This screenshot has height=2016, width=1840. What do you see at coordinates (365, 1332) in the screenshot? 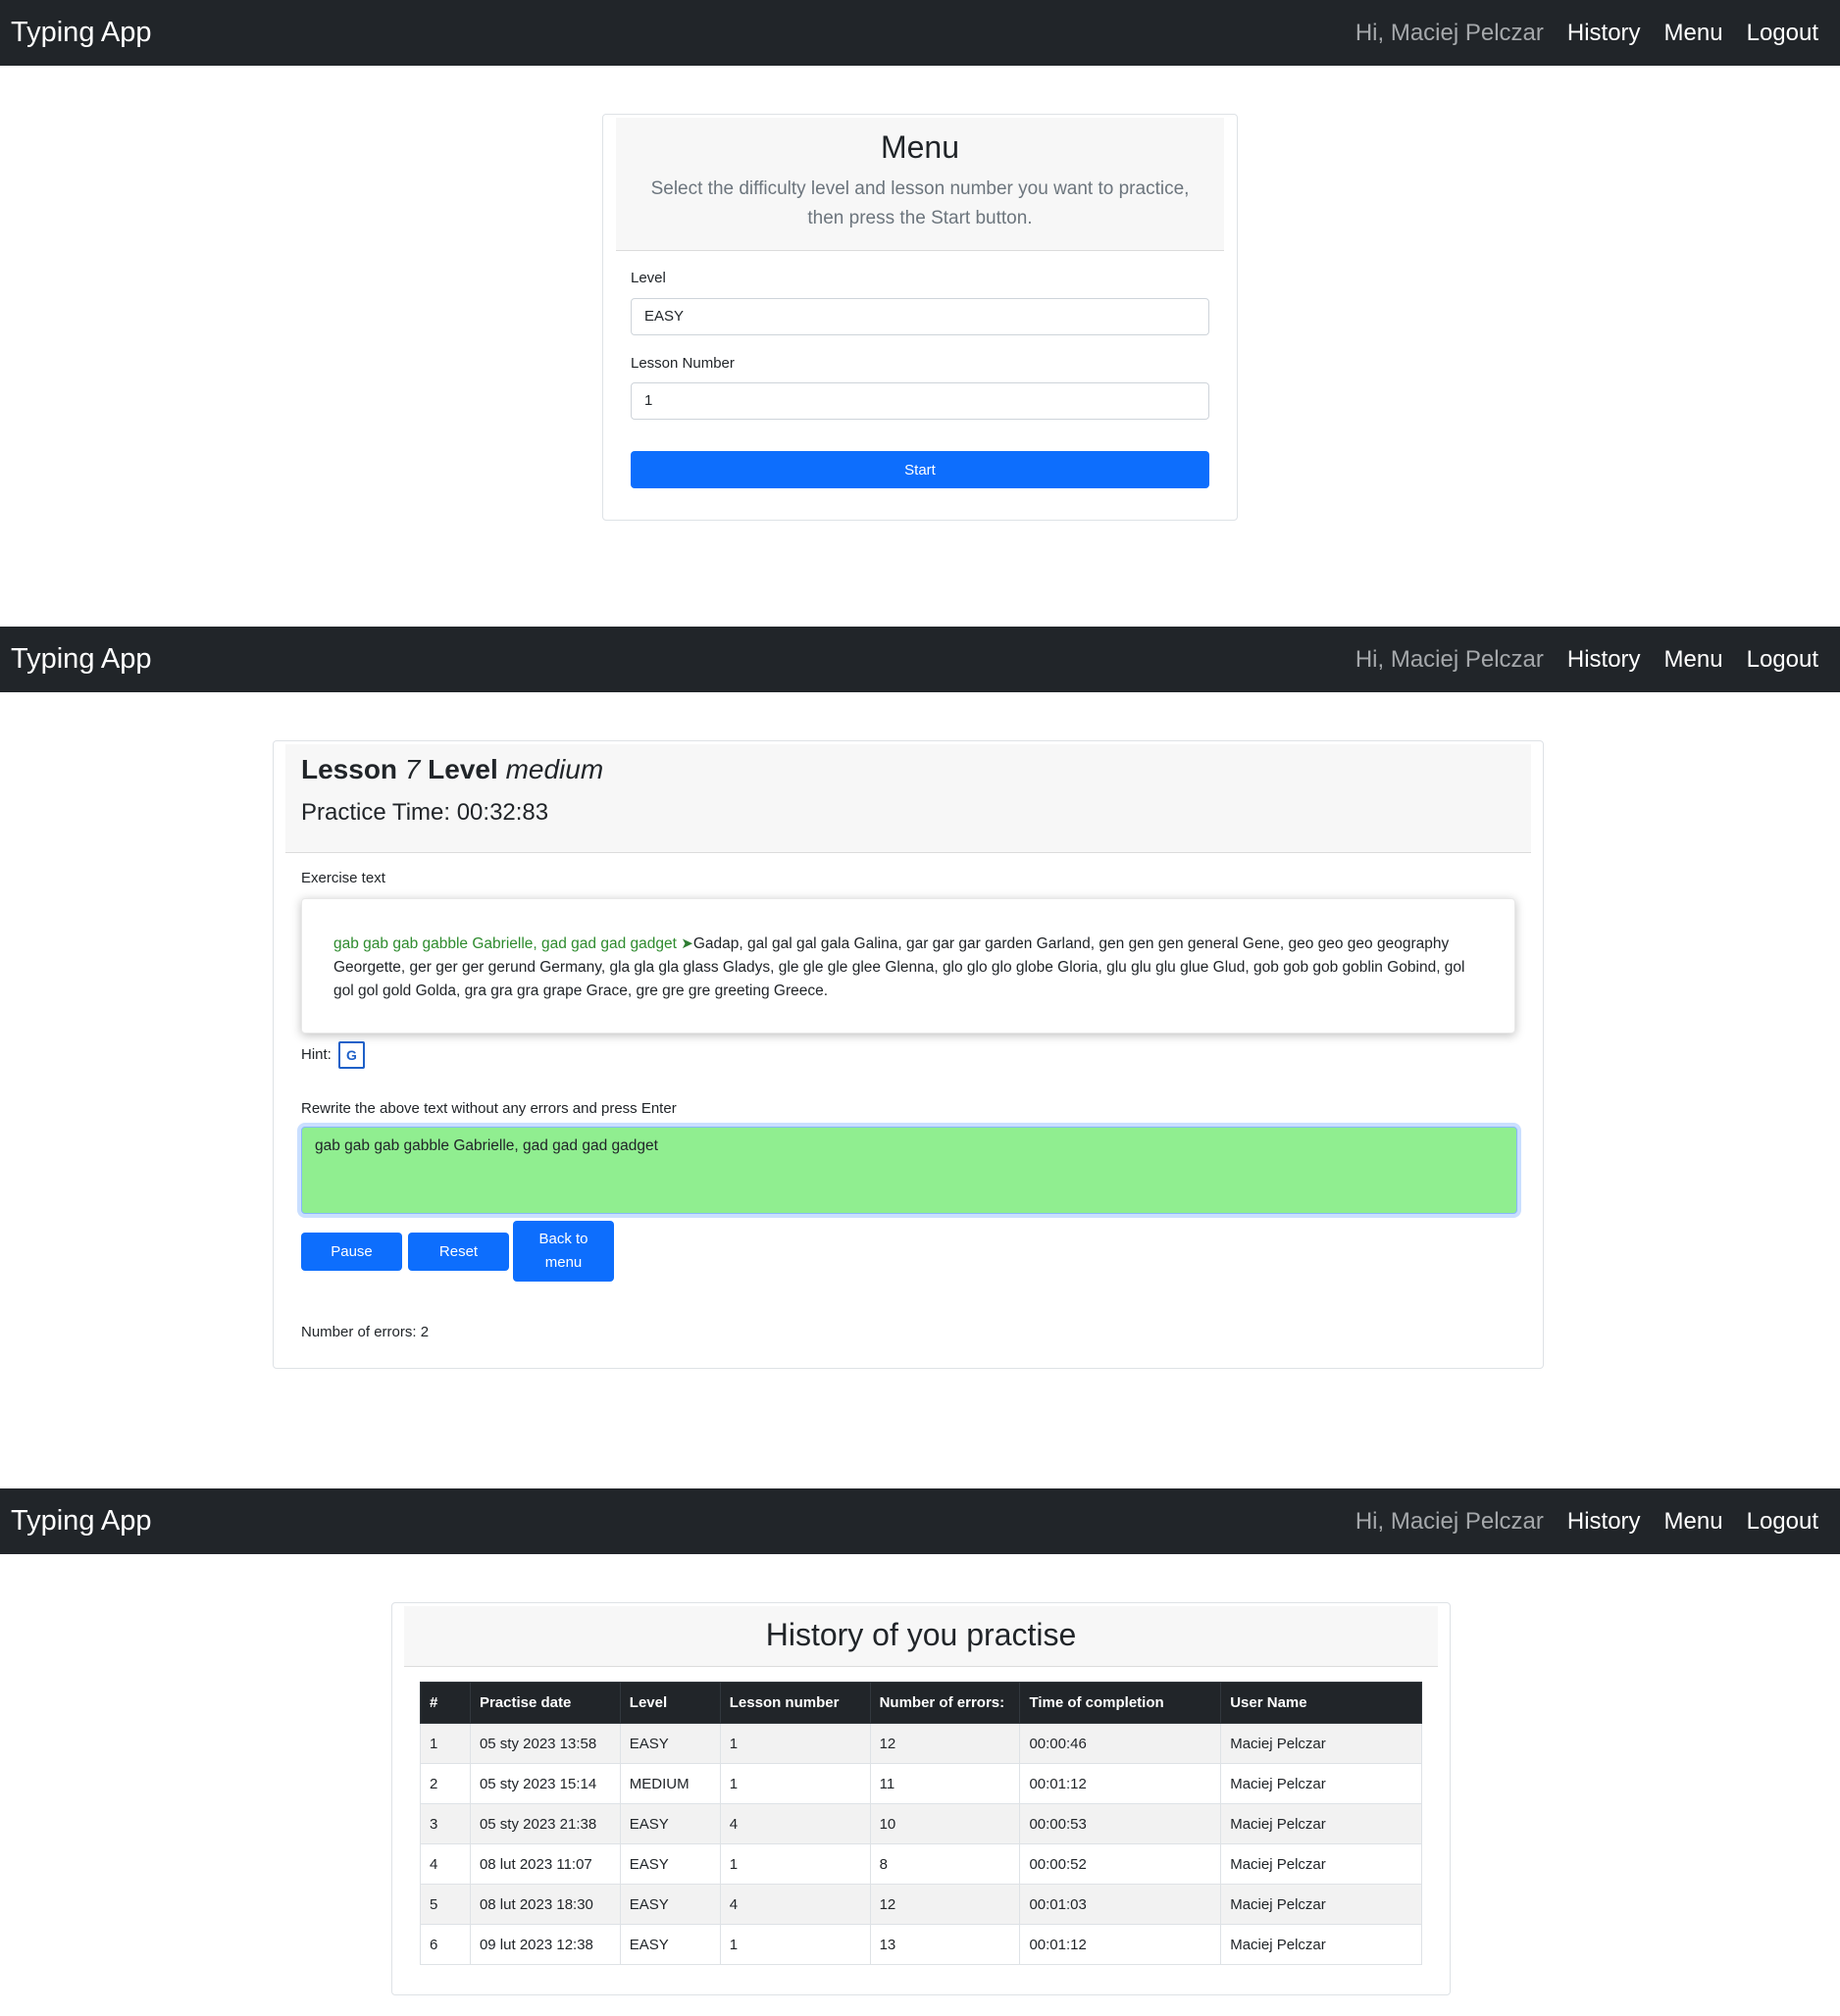
I see `error-count: Number of errors: 2` at bounding box center [365, 1332].